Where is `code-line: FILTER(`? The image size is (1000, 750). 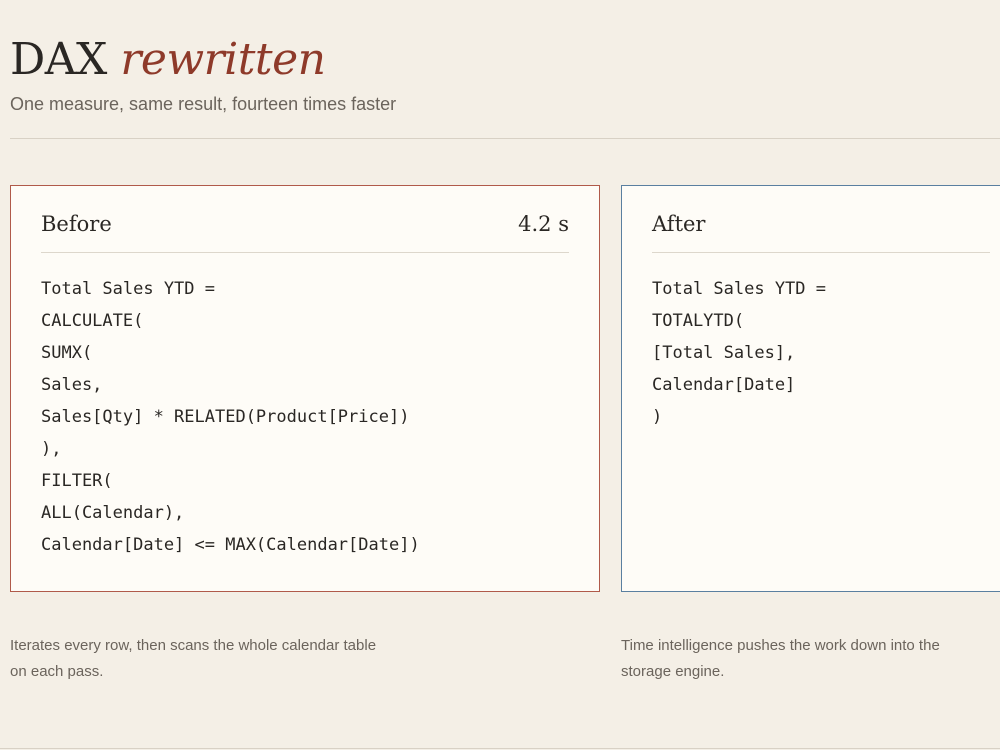 code-line: FILTER( is located at coordinates (77, 481).